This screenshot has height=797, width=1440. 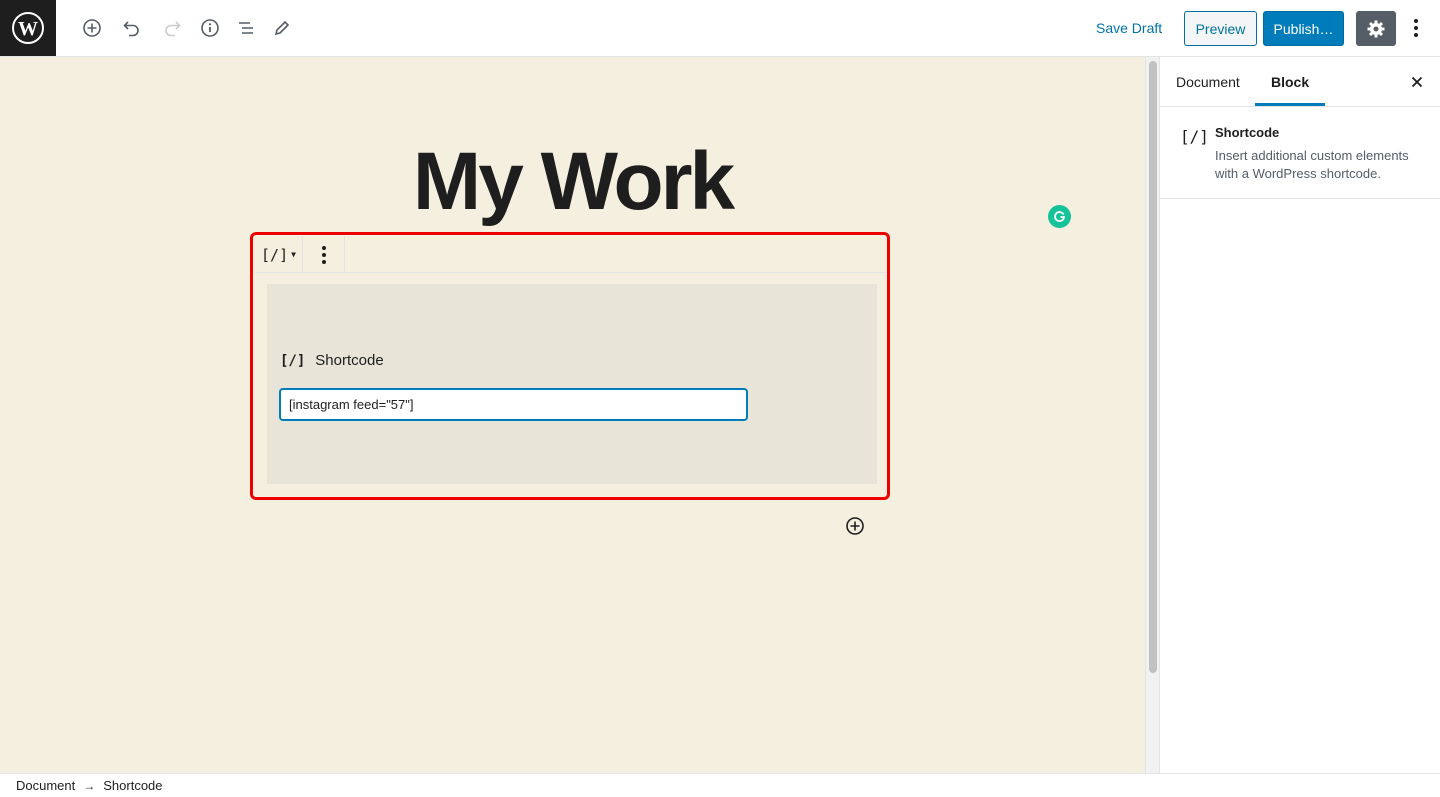 I want to click on settings-gear-icon, so click(x=1376, y=28).